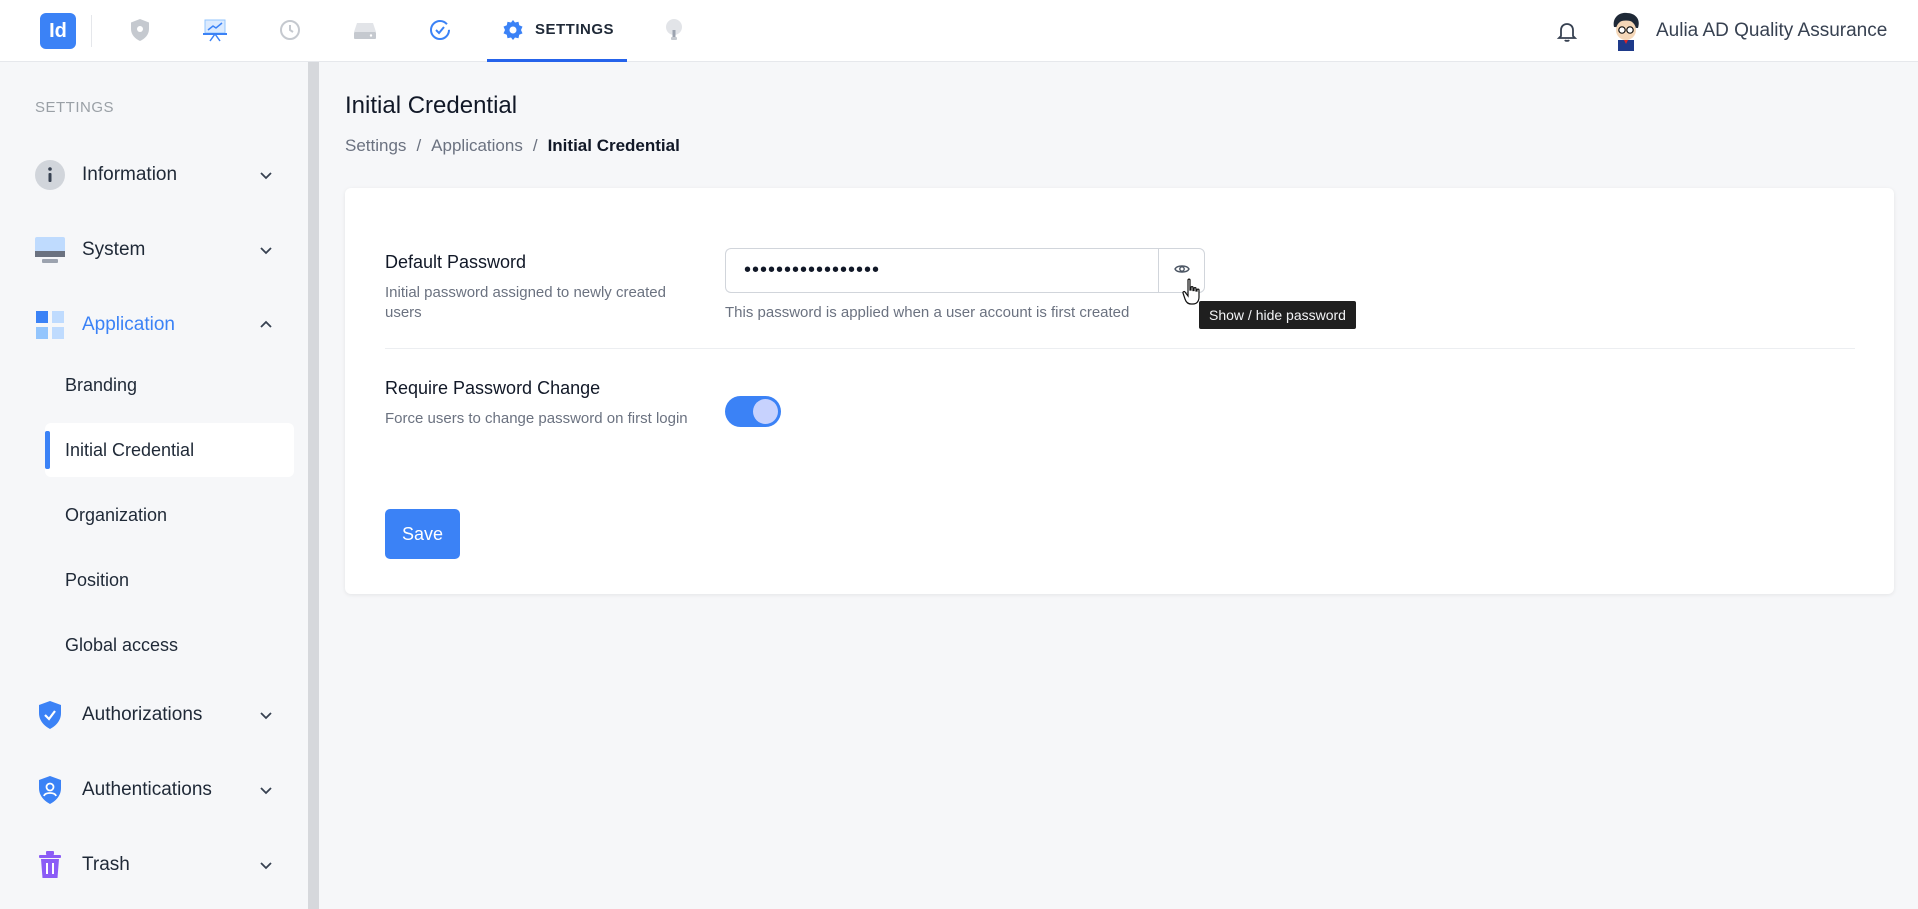 This screenshot has width=1918, height=909. I want to click on monitor-icon, so click(50, 250).